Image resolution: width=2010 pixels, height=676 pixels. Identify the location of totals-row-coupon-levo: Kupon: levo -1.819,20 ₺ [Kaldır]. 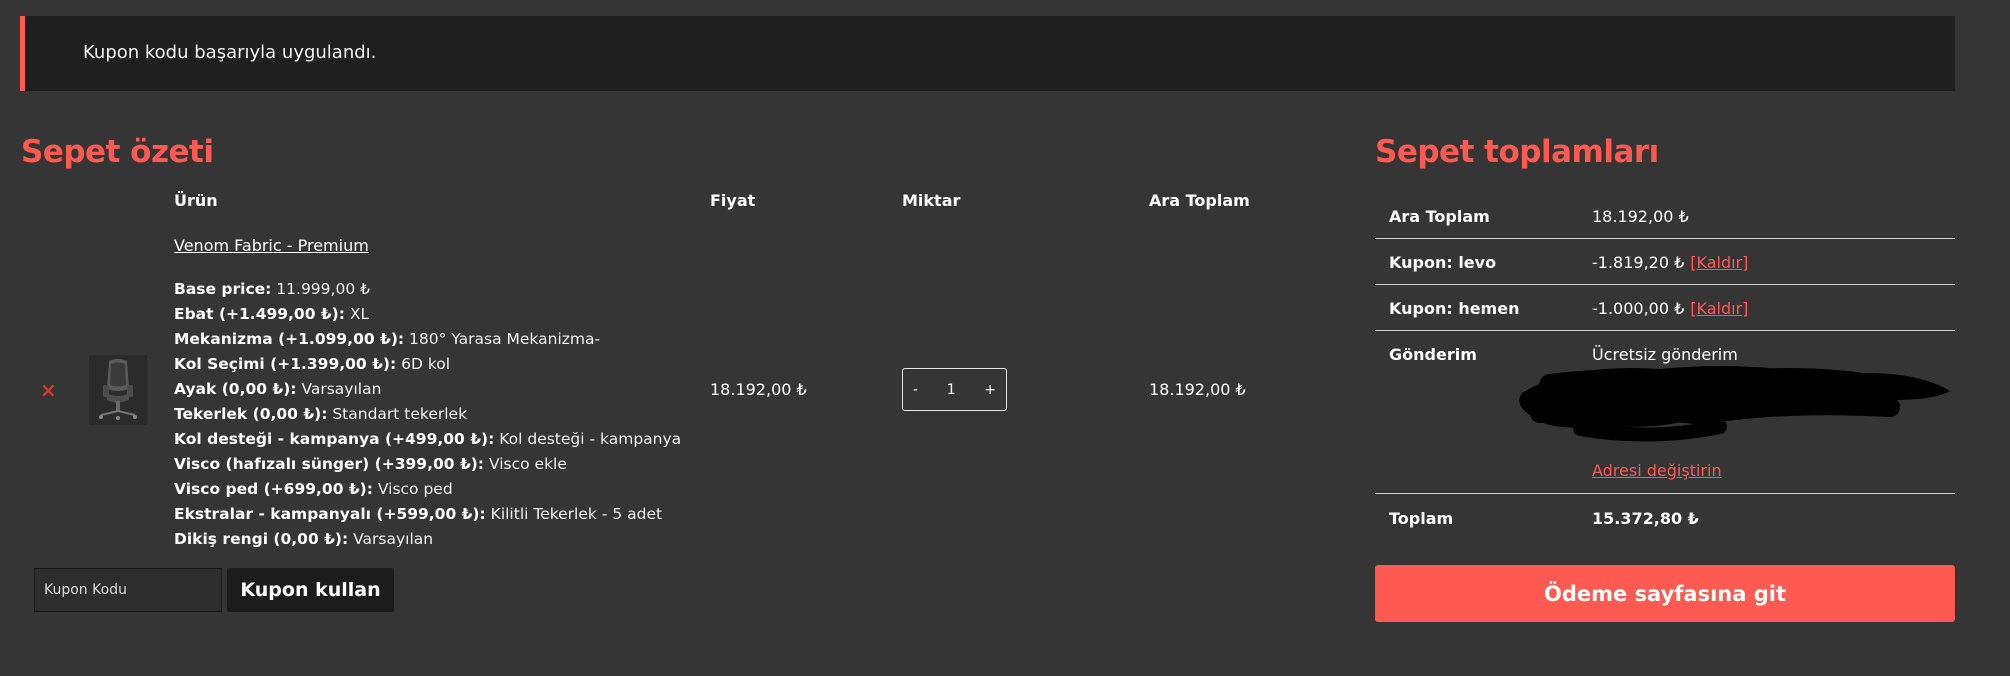
(1665, 261).